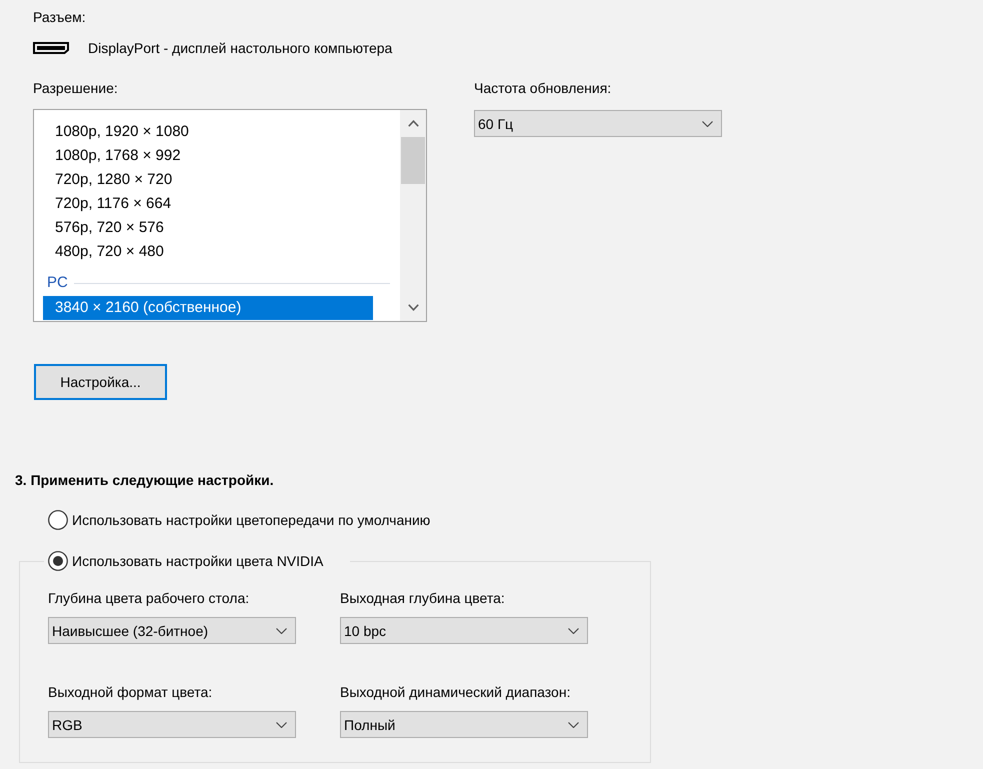 This screenshot has width=983, height=769. What do you see at coordinates (208, 132) in the screenshot?
I see `list-item: 1080p, 1920 × 1080` at bounding box center [208, 132].